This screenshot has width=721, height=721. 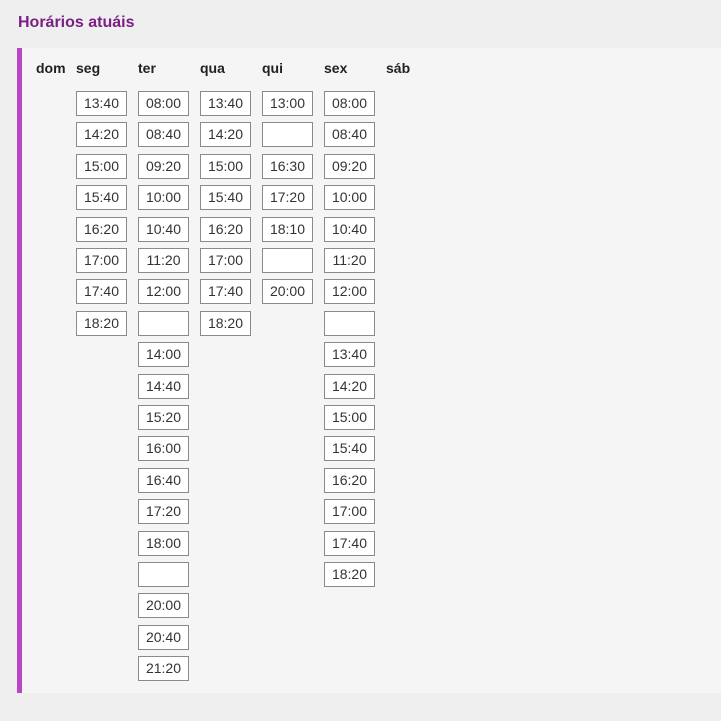 I want to click on time-slot: 18:10, so click(x=287, y=229).